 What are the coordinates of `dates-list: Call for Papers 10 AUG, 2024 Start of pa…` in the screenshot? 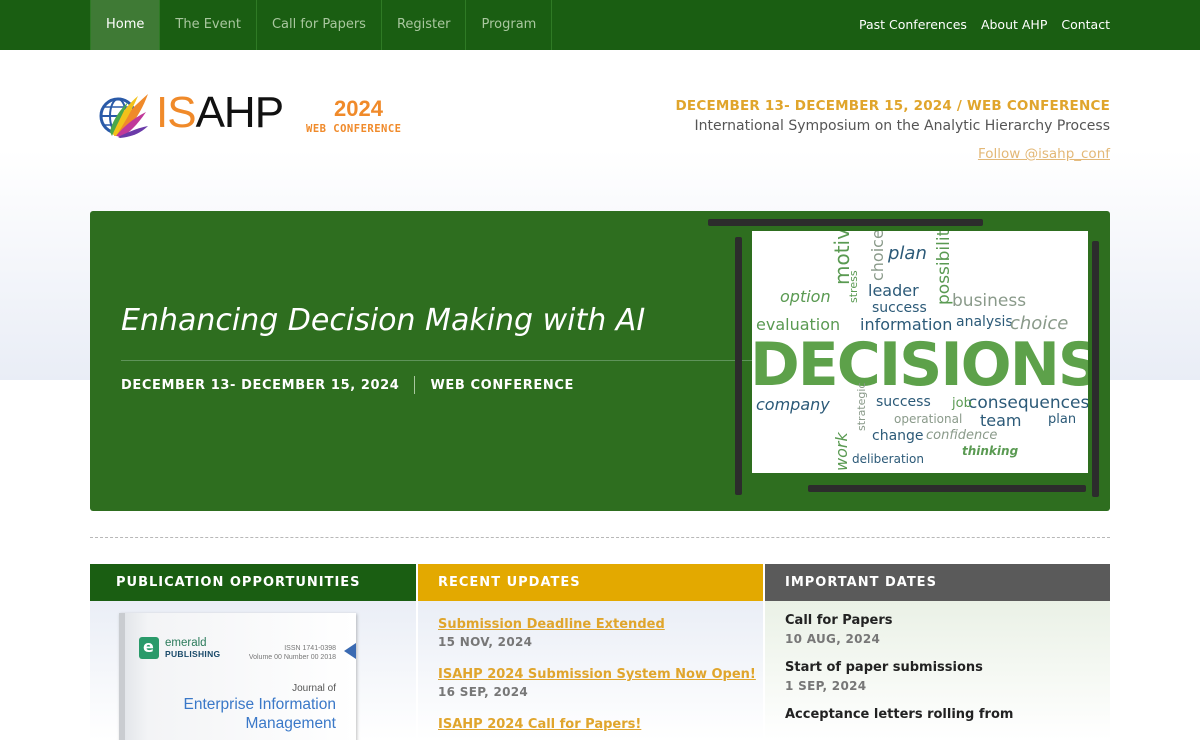 It's located at (937, 670).